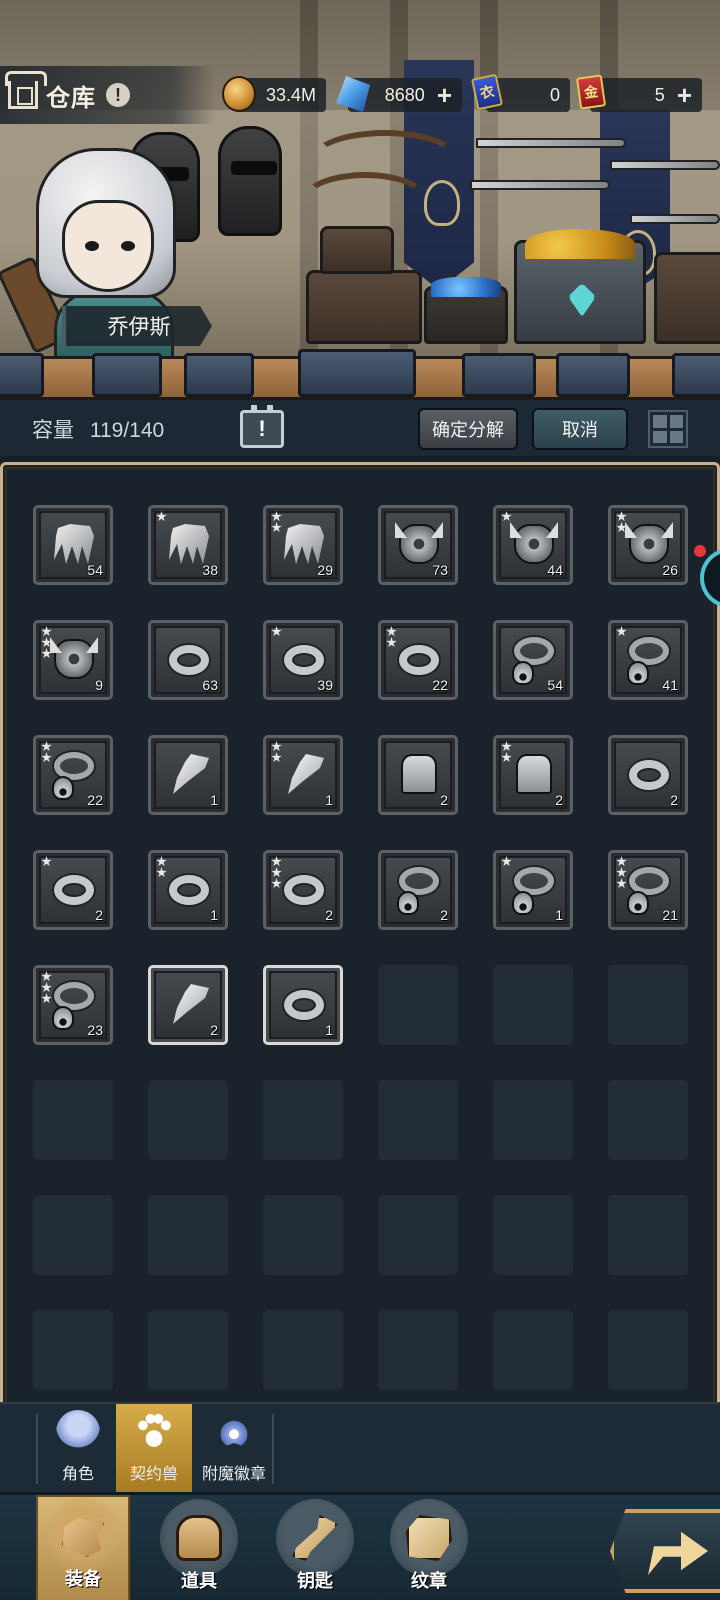 The width and height of the screenshot is (720, 1600). What do you see at coordinates (315, 1547) in the screenshot?
I see `nav-tab-keys: 钥匙` at bounding box center [315, 1547].